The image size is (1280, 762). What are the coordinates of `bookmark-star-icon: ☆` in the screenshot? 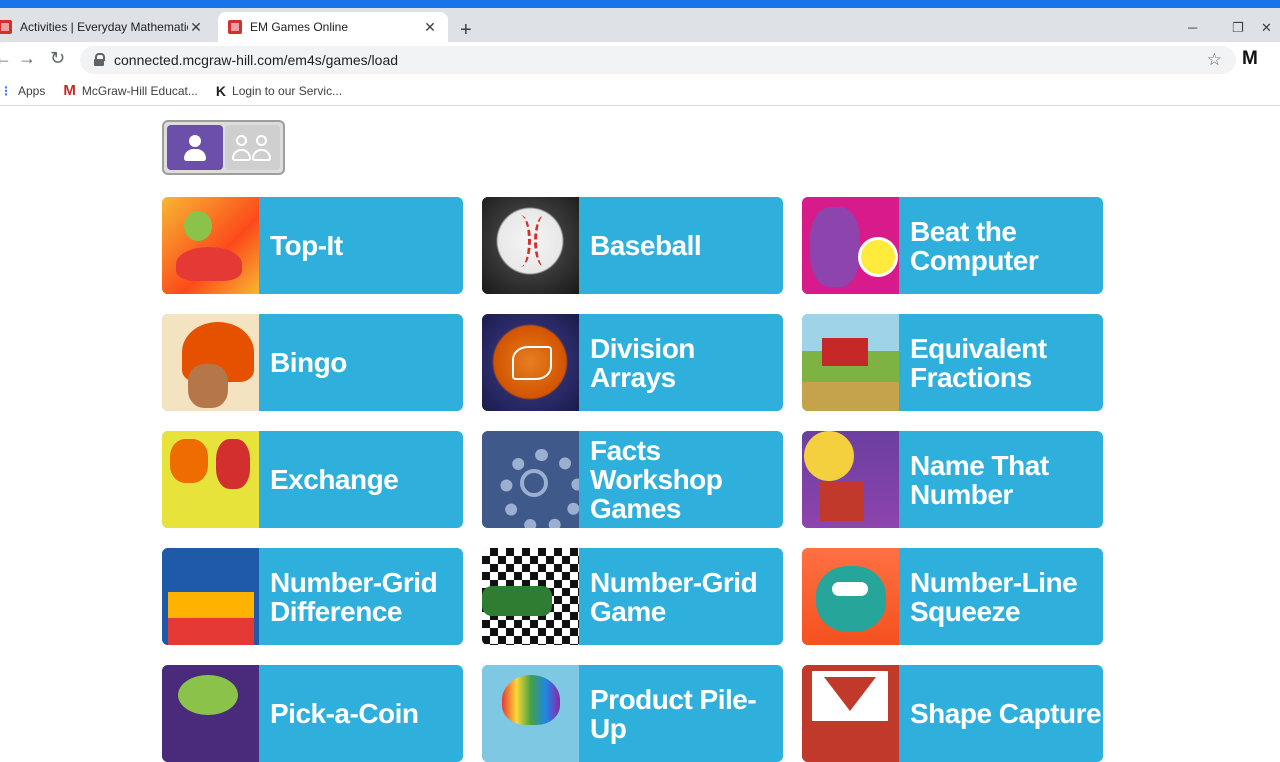 It's located at (1214, 60).